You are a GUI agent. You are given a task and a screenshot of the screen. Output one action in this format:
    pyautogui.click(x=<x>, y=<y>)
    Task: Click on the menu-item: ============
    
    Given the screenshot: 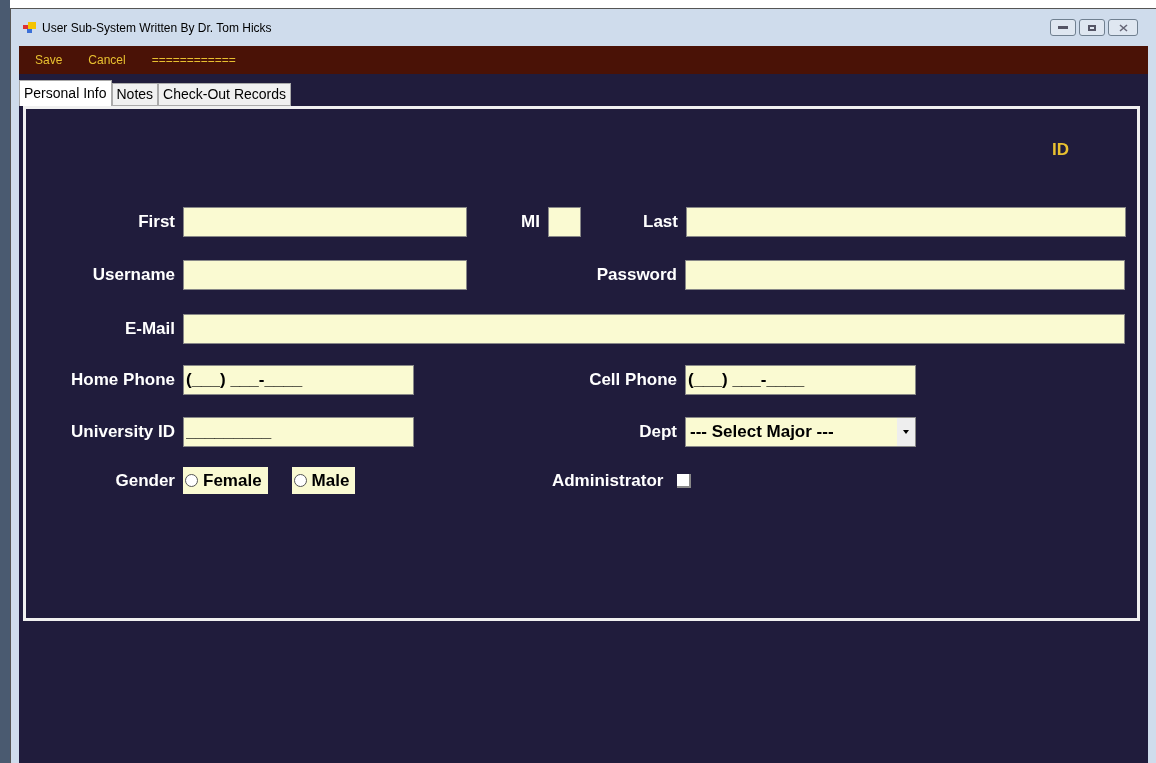 What is the action you would take?
    pyautogui.click(x=193, y=60)
    